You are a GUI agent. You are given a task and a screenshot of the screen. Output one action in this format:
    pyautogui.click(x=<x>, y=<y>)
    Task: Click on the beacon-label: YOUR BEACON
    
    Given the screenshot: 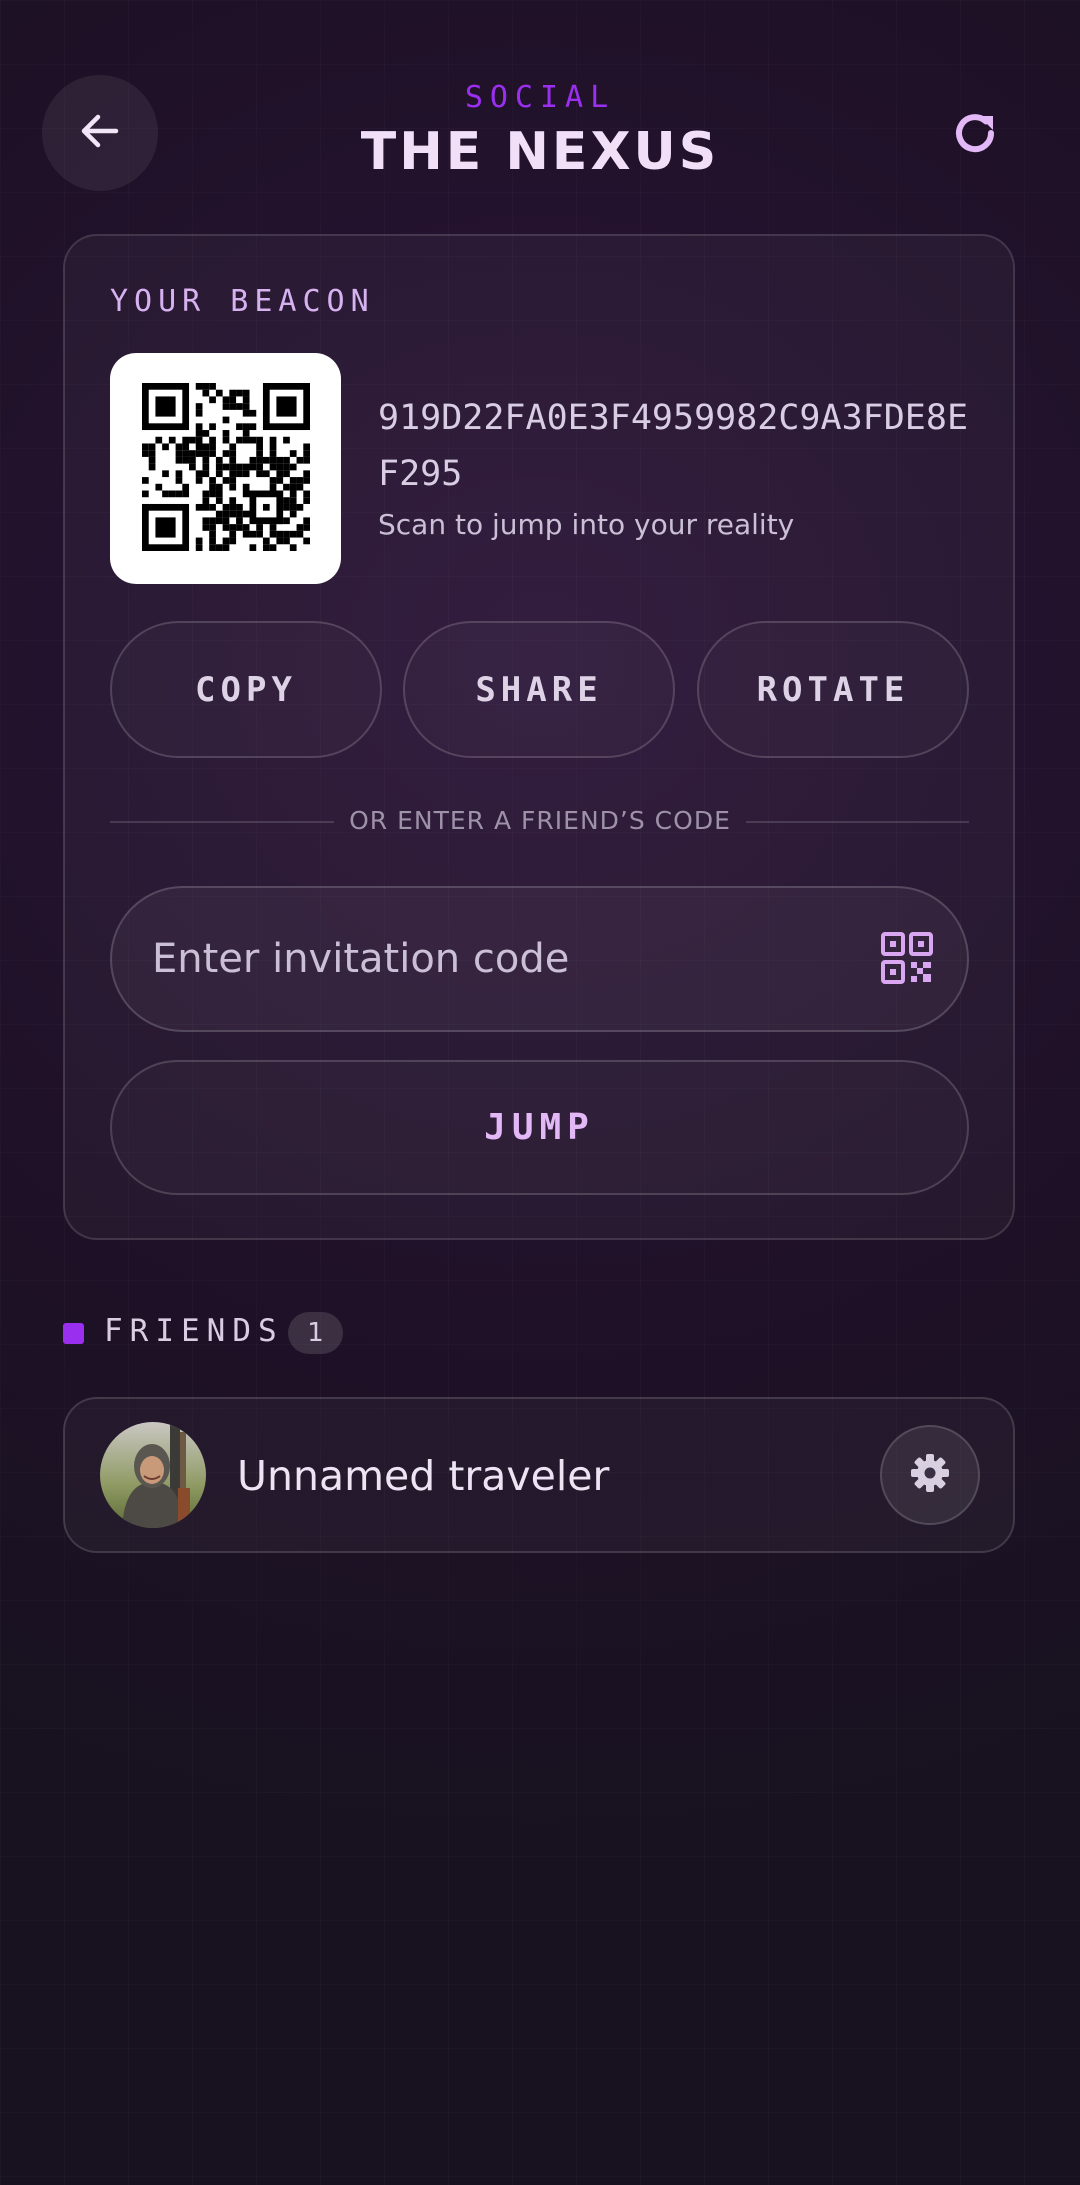 What is the action you would take?
    pyautogui.click(x=242, y=301)
    